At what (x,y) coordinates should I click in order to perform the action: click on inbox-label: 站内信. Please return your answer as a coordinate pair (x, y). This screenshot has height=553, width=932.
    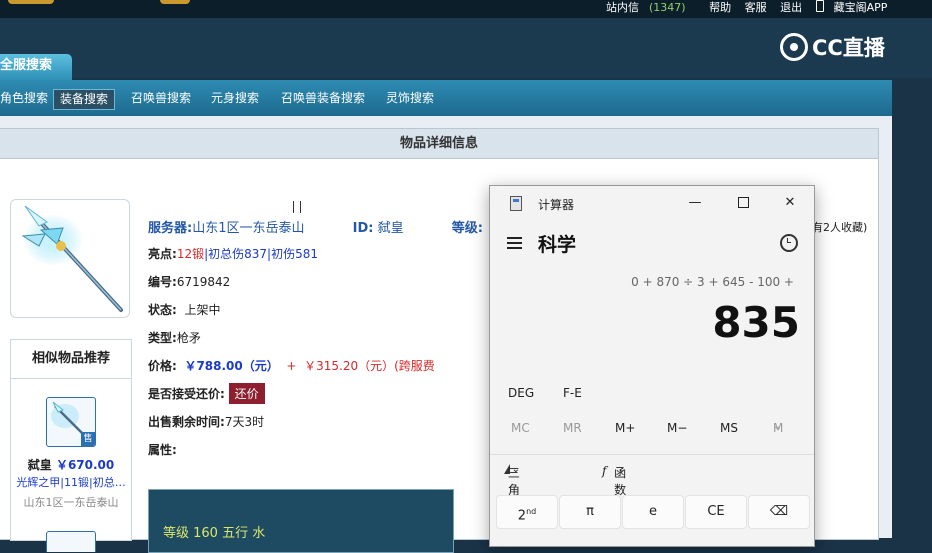
    Looking at the image, I should click on (622, 7).